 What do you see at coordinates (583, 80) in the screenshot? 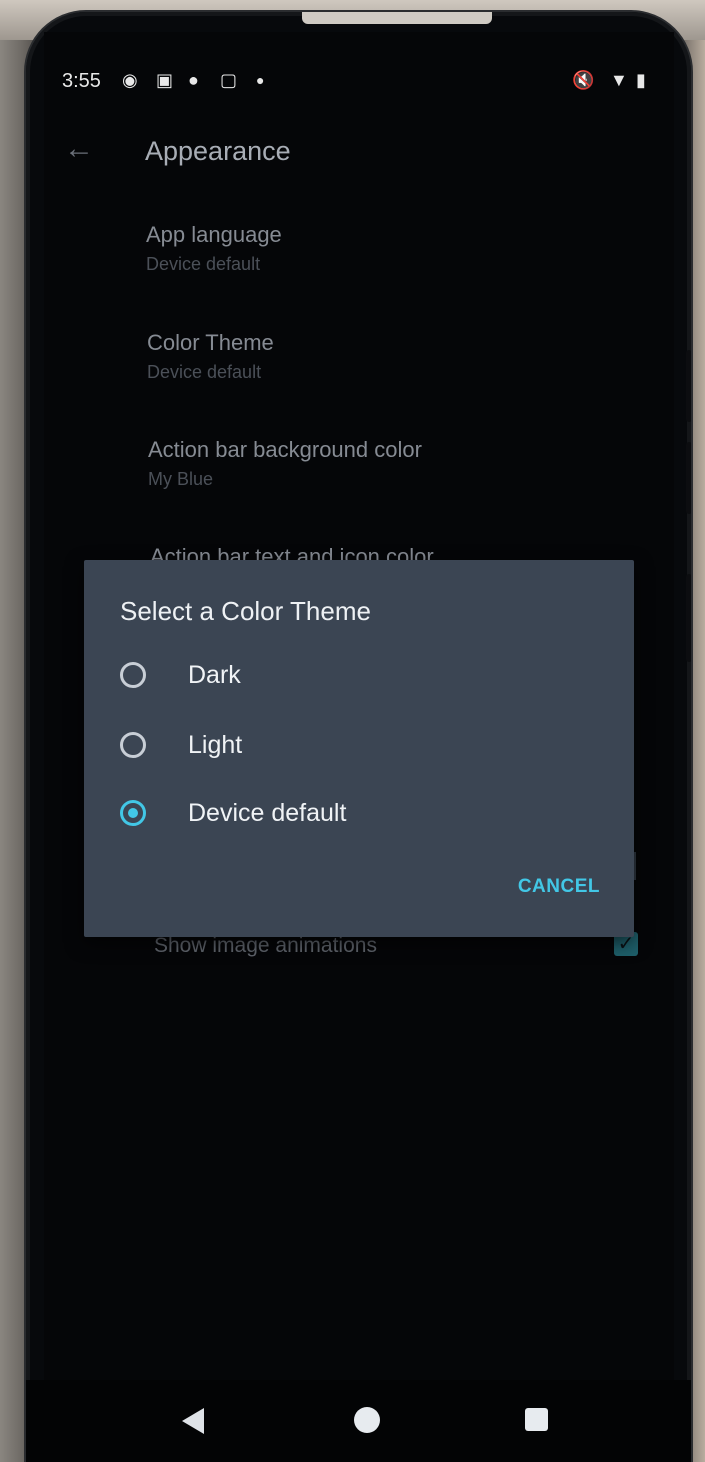
I see `mute-icon: 🔇` at bounding box center [583, 80].